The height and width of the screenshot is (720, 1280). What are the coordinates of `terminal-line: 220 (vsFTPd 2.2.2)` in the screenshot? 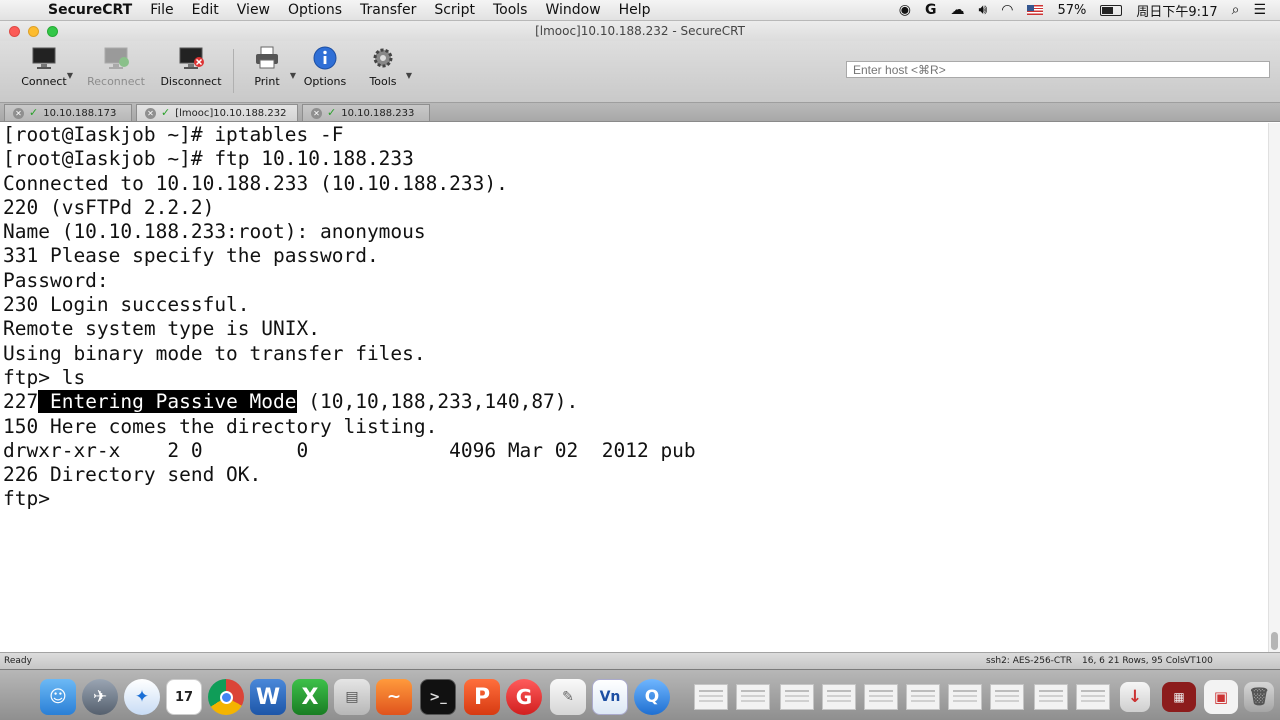 It's located at (109, 207).